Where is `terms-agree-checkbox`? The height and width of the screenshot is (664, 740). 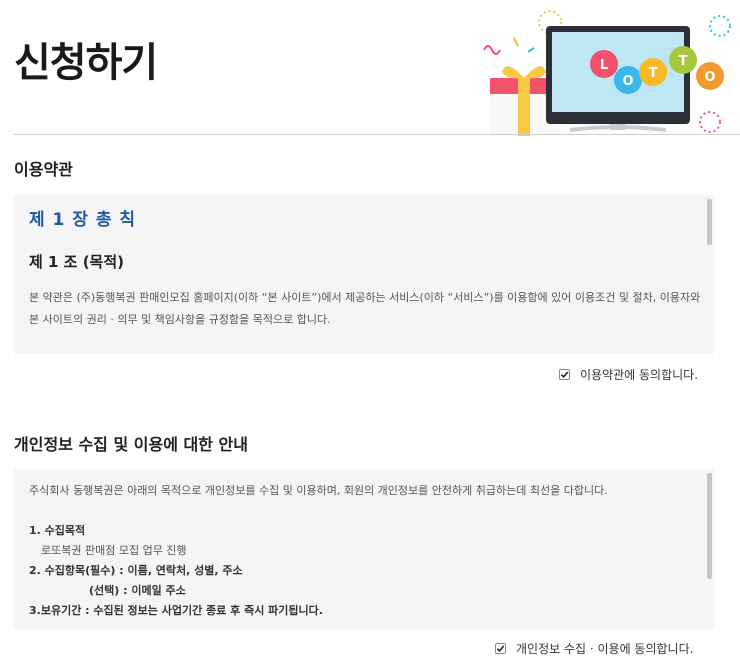
terms-agree-checkbox is located at coordinates (564, 374).